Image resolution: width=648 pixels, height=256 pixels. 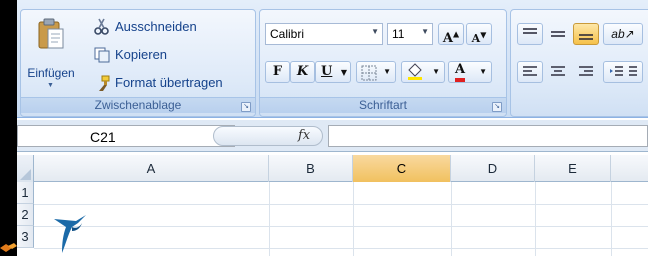 What do you see at coordinates (415, 71) in the screenshot?
I see `paint-bucket-icon` at bounding box center [415, 71].